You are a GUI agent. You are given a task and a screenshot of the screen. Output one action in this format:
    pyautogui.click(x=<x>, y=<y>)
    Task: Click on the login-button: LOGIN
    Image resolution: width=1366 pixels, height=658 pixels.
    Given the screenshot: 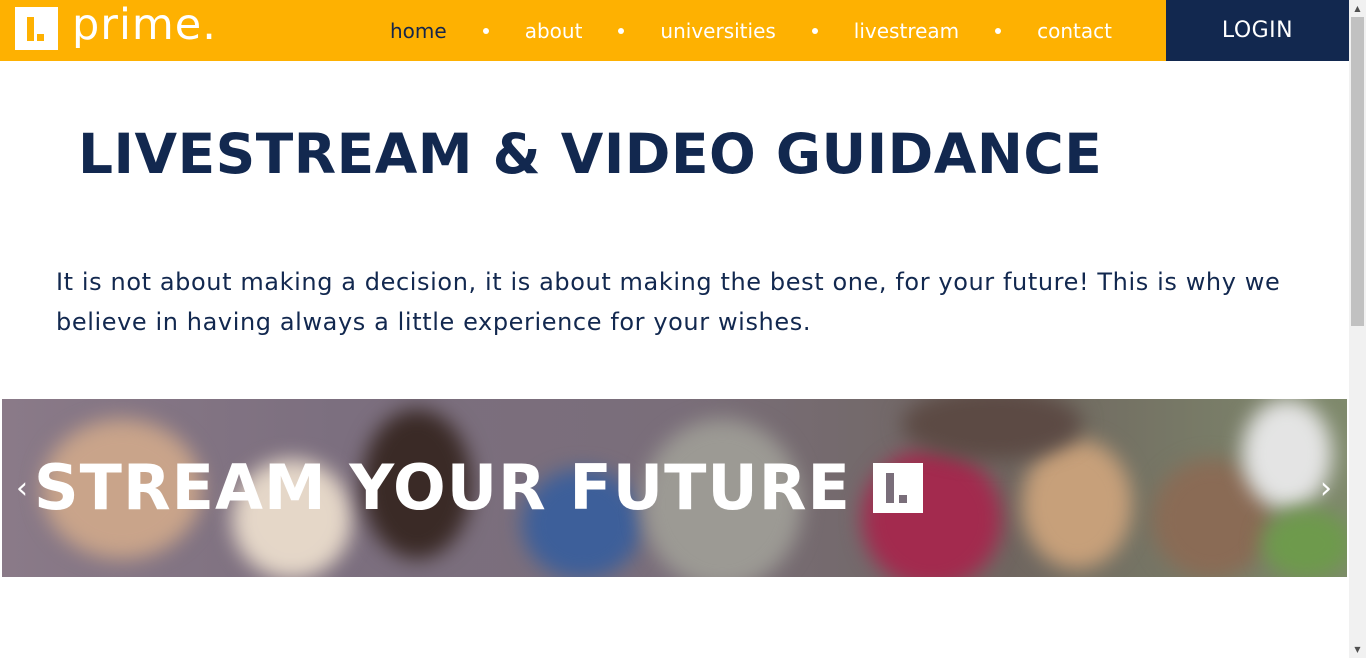 What is the action you would take?
    pyautogui.click(x=1257, y=30)
    